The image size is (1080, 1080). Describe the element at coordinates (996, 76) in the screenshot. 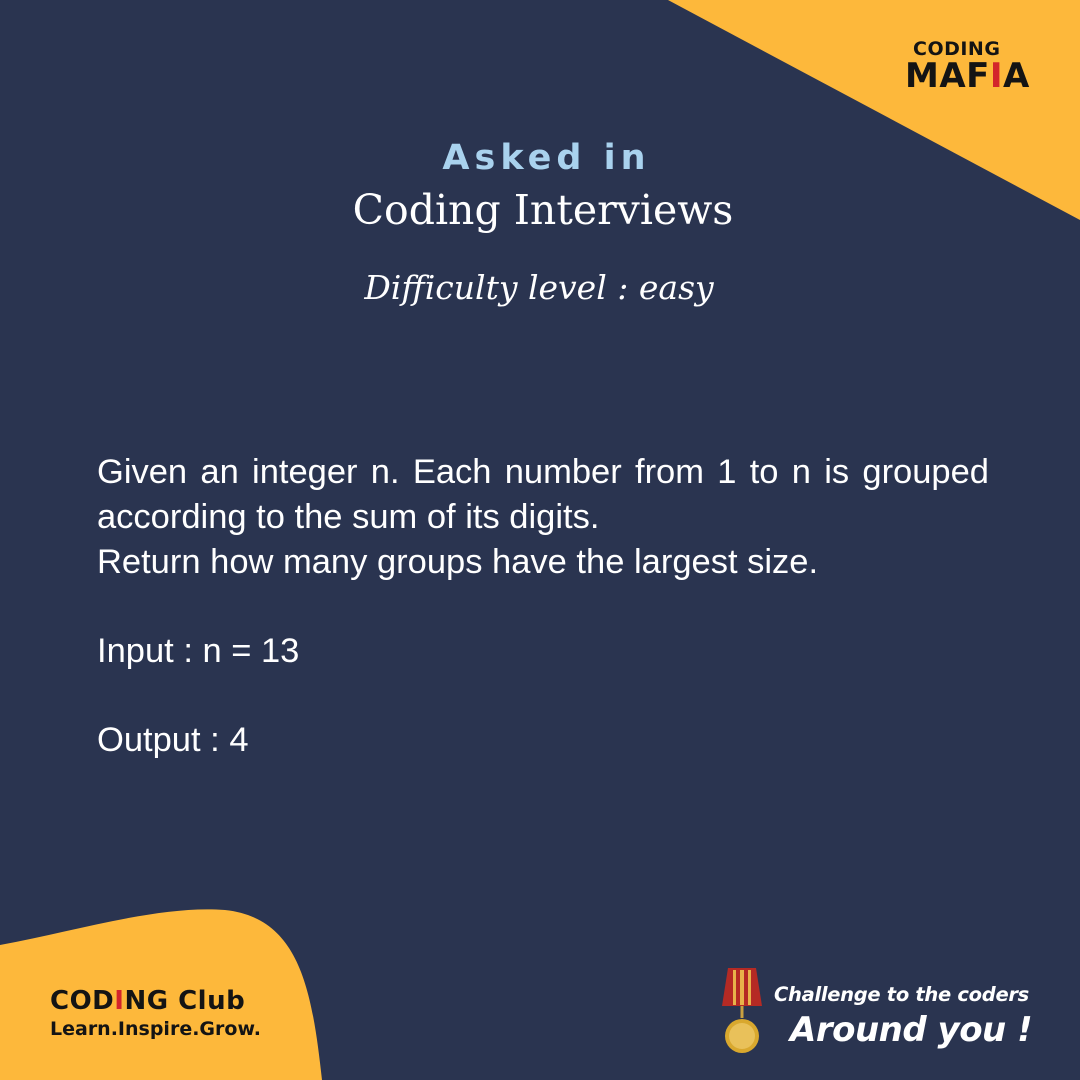

I see `logo-tie-letter: I` at that location.